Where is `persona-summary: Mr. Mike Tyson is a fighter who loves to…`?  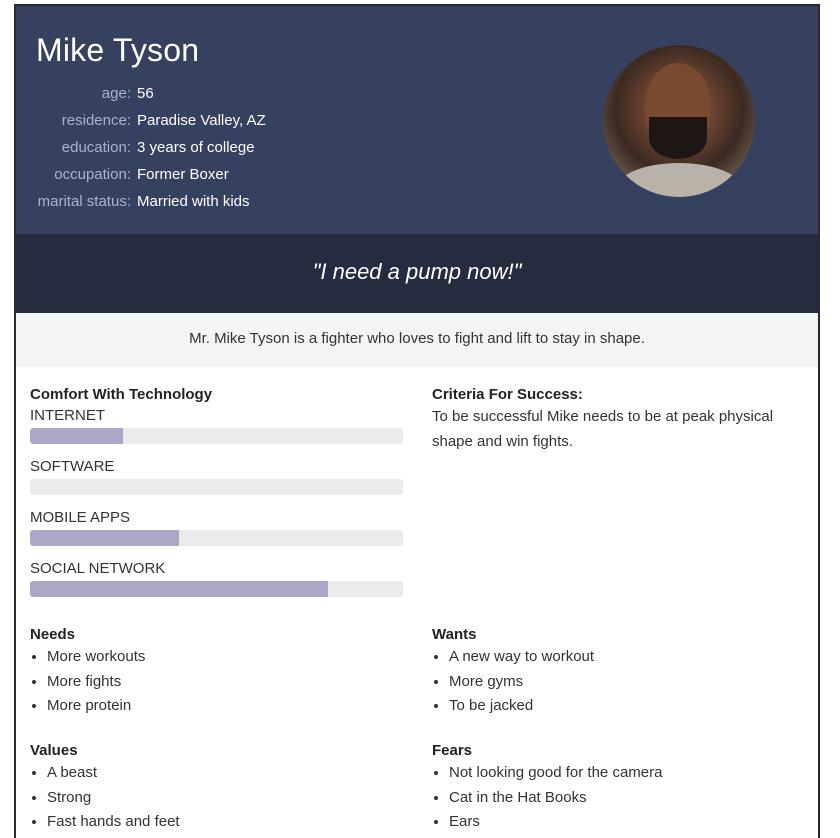 persona-summary: Mr. Mike Tyson is a fighter who loves to… is located at coordinates (417, 338).